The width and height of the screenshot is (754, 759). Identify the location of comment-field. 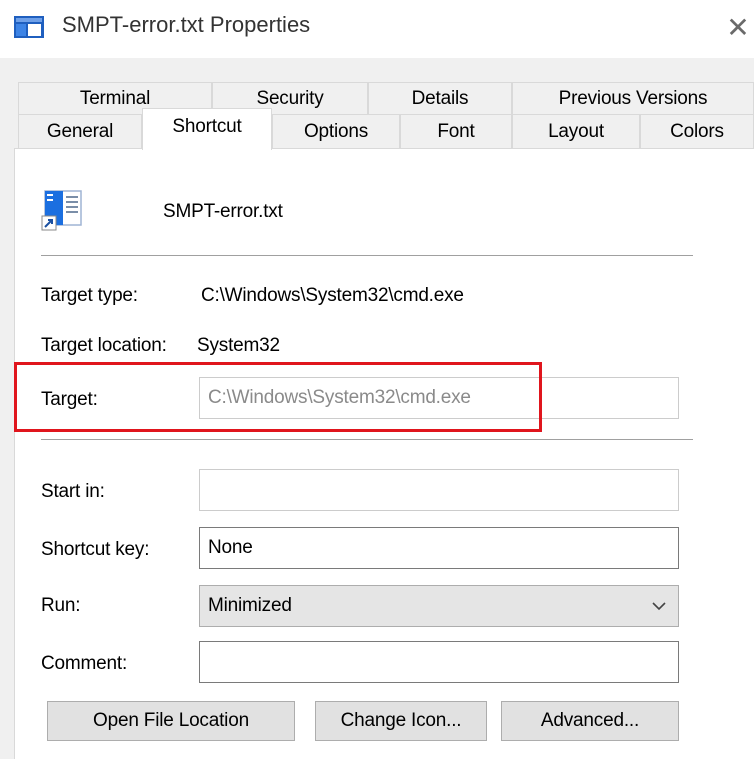
(439, 662).